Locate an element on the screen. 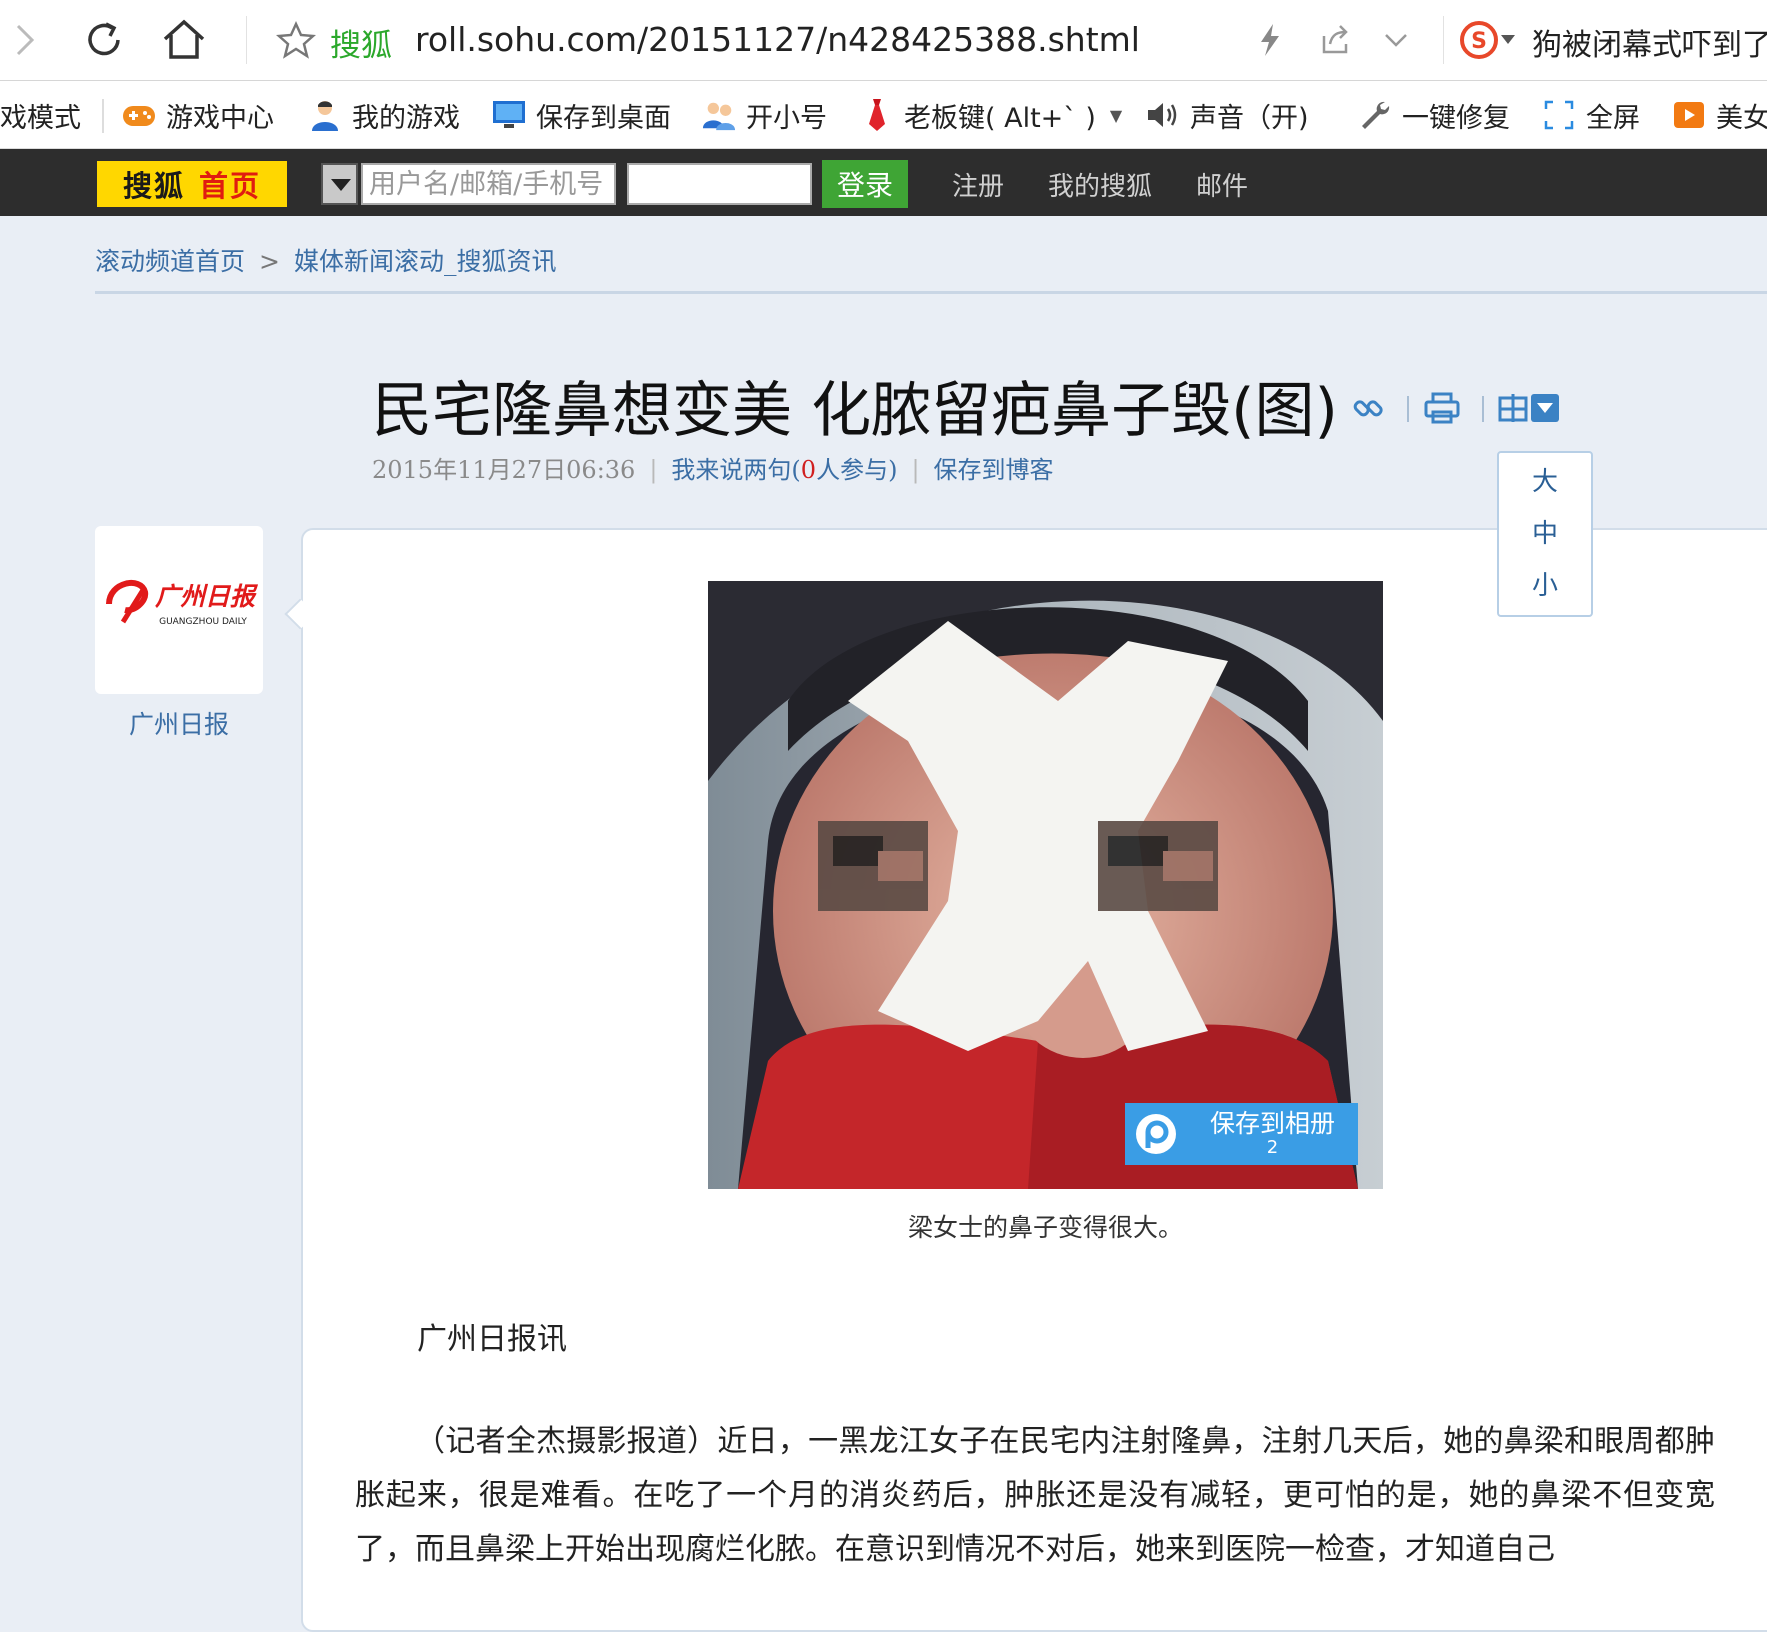  account-type-dropdown is located at coordinates (339, 184).